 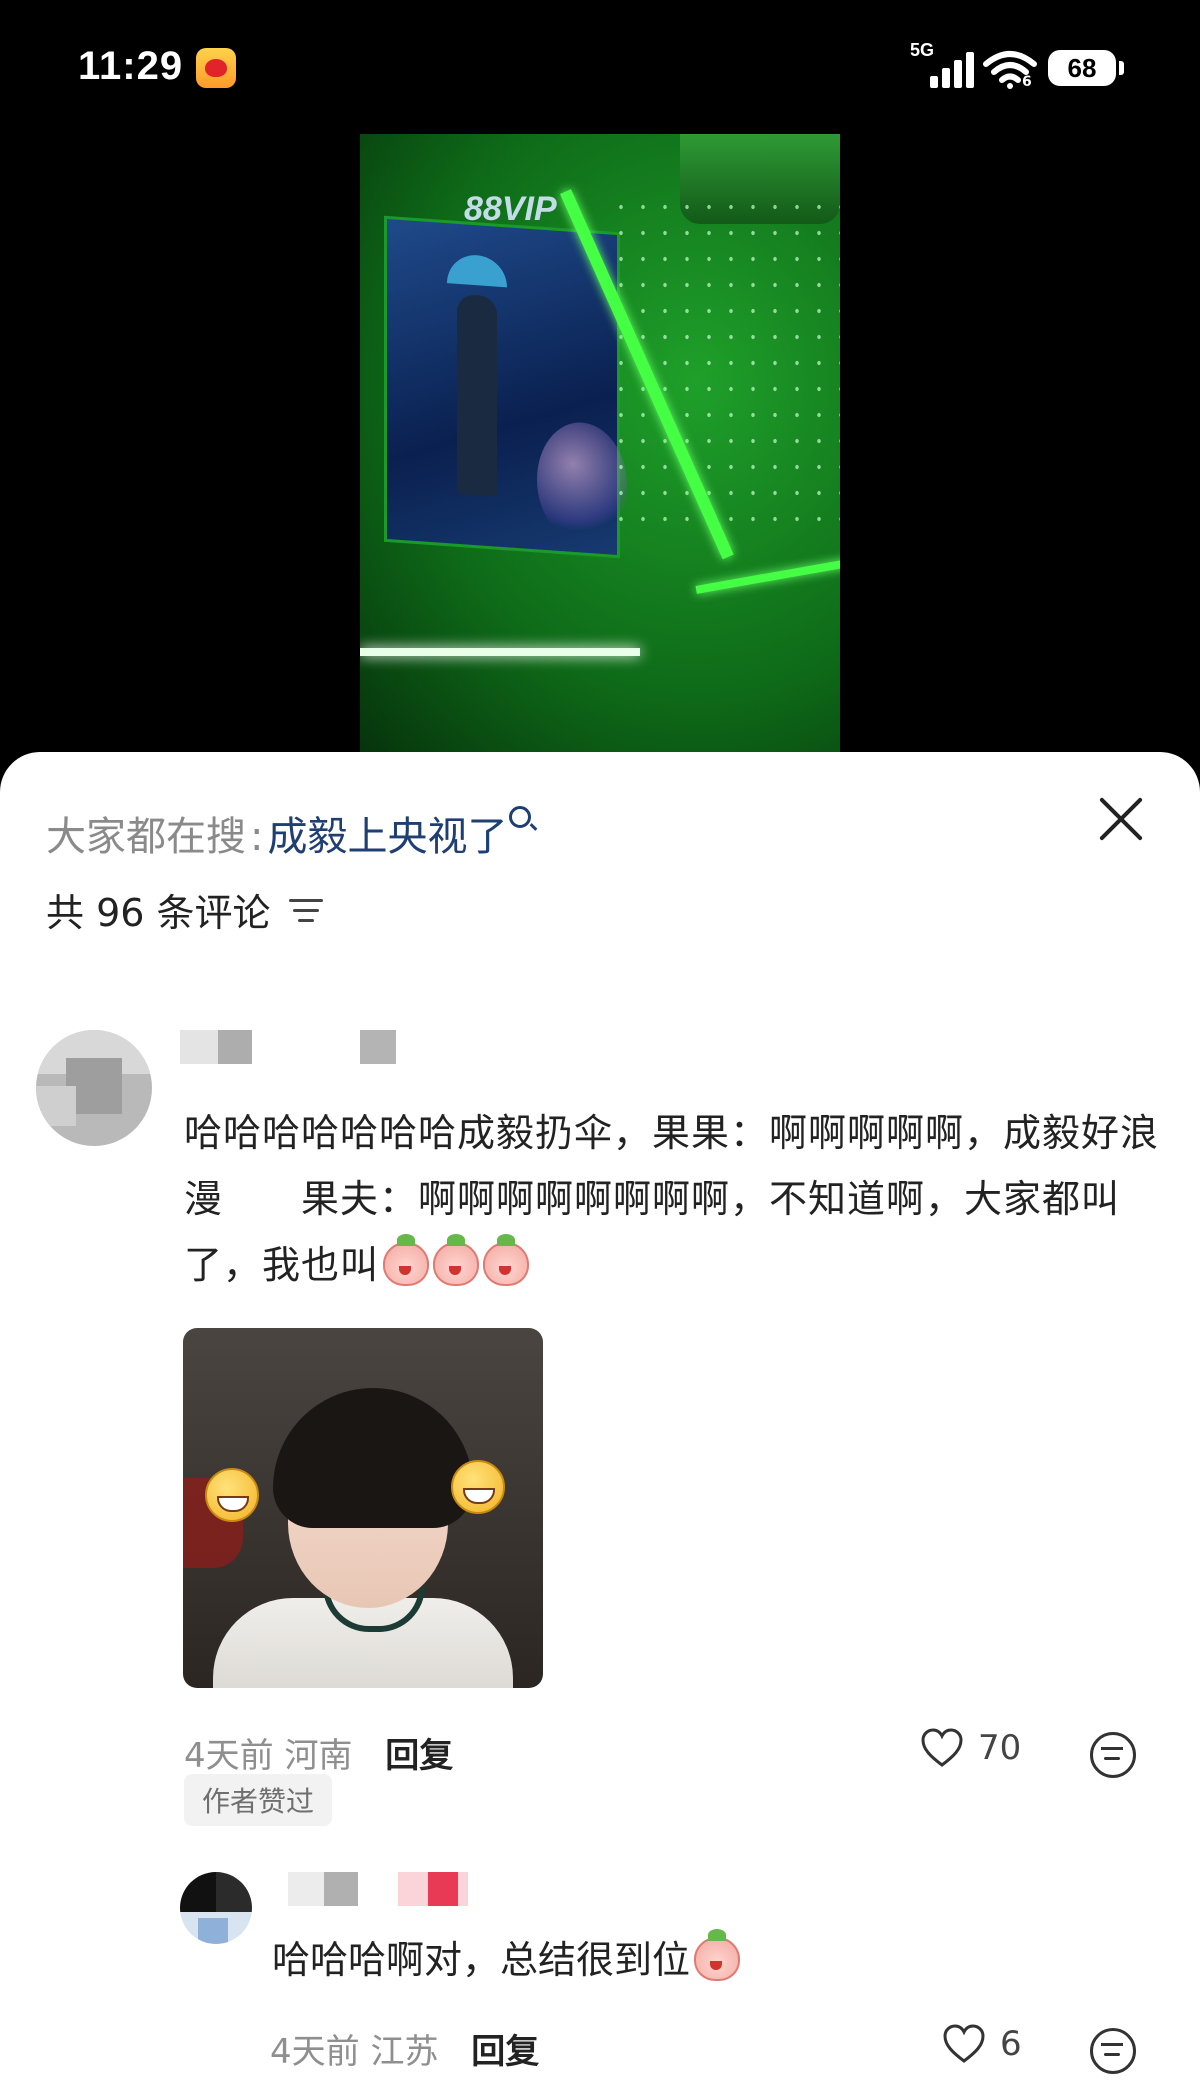 I want to click on sort-icon, so click(x=305, y=910).